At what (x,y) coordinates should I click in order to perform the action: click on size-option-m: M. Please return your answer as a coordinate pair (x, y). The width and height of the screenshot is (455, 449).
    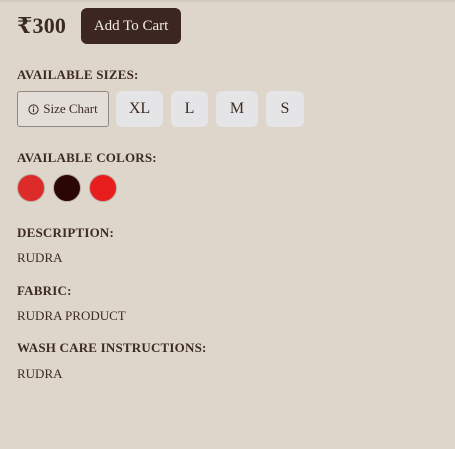
    Looking at the image, I should click on (237, 109).